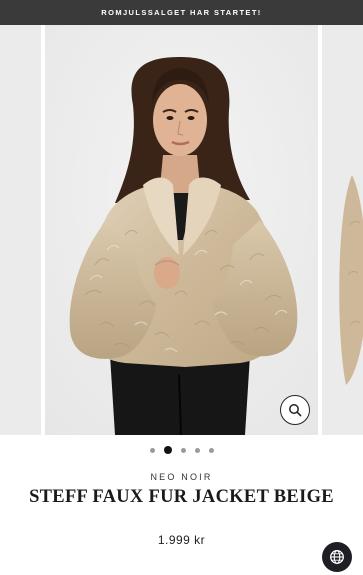 Image resolution: width=363 pixels, height=575 pixels. What do you see at coordinates (181, 497) in the screenshot?
I see `product-title: STEFF FAUX FUR JACKET BEIGE` at bounding box center [181, 497].